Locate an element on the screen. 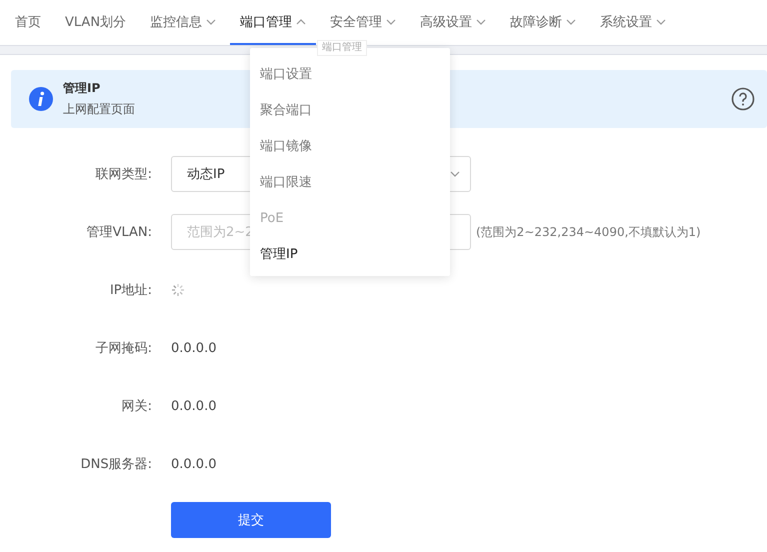 The height and width of the screenshot is (552, 767). range-hint: (范围为2~232,234~4090,不填默认为1) is located at coordinates (588, 232).